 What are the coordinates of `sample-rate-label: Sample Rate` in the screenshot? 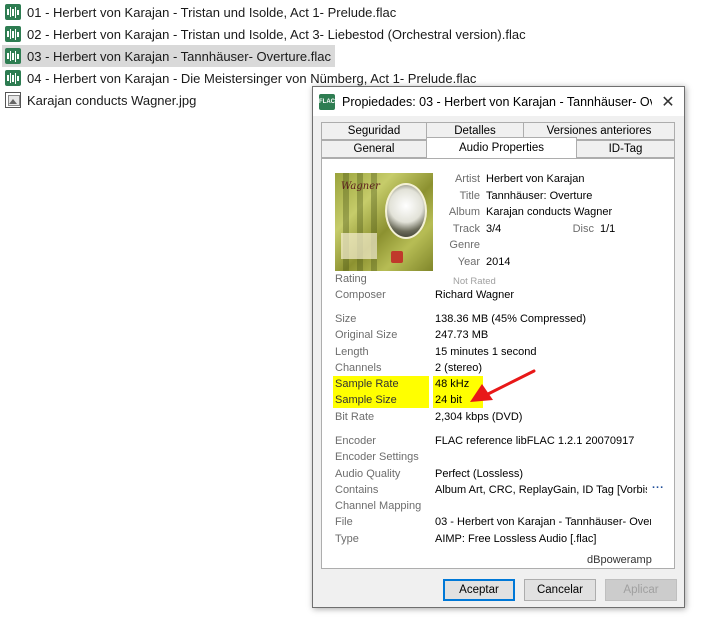 It's located at (367, 384).